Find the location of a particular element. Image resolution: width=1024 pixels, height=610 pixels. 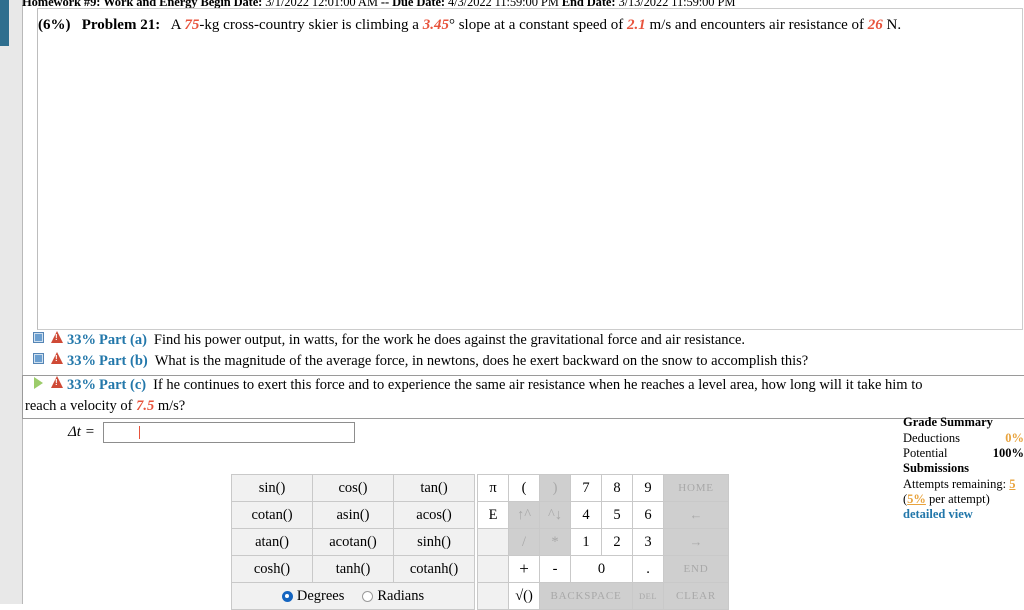

key-divide: / is located at coordinates (524, 542).